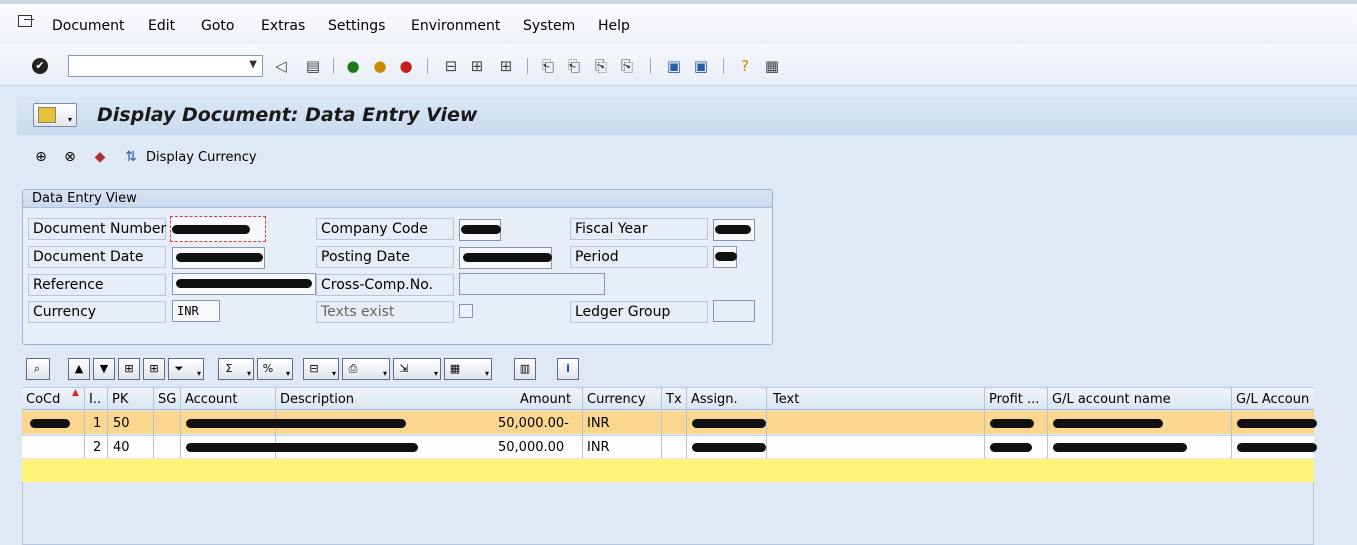 The height and width of the screenshot is (545, 1357). Describe the element at coordinates (1111, 399) in the screenshot. I see `column-header-gl-account-name: G/L account name` at that location.